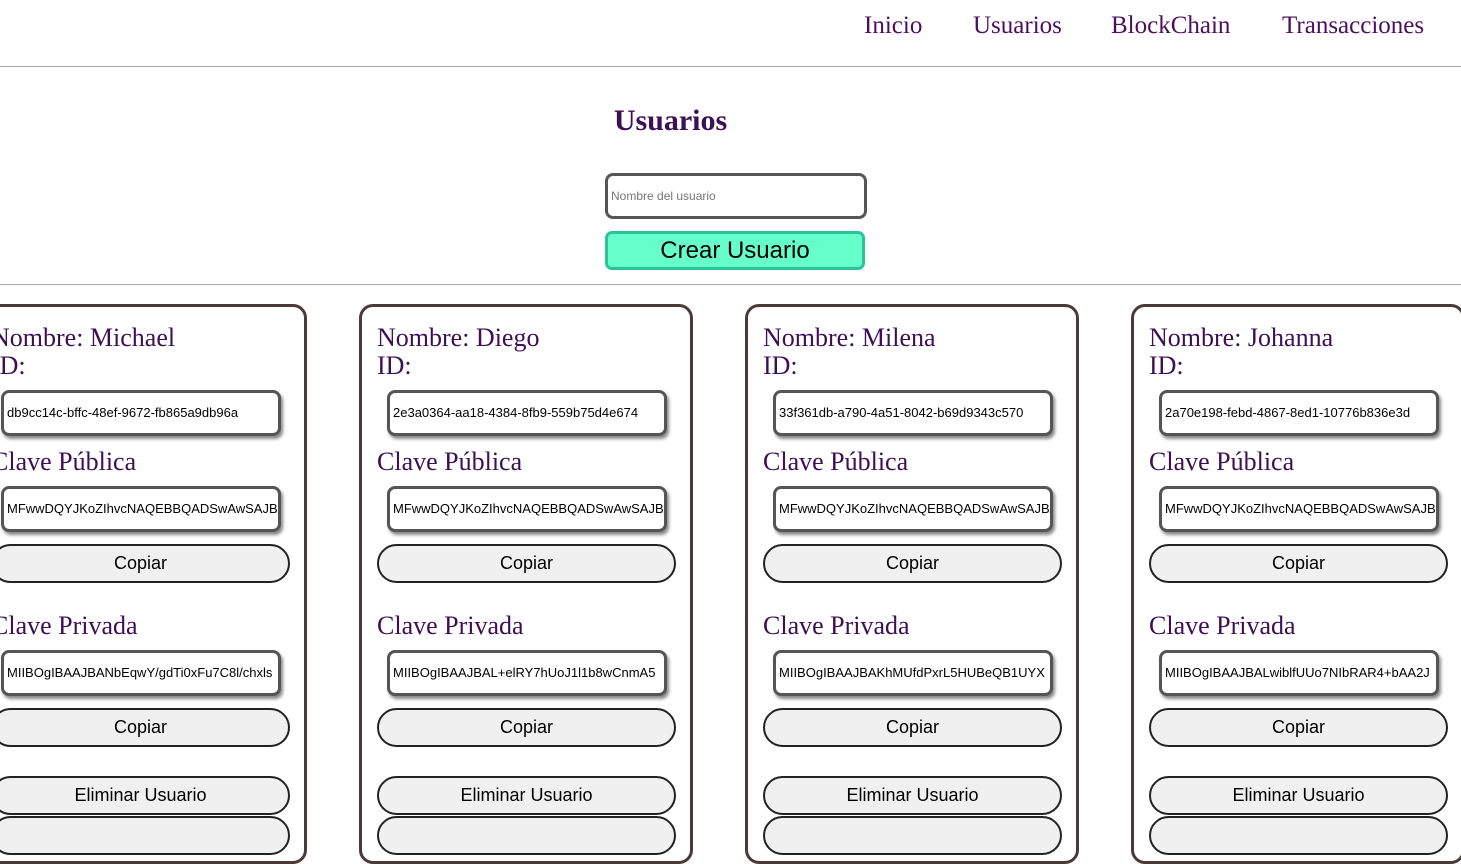 The width and height of the screenshot is (1461, 864). Describe the element at coordinates (527, 673) in the screenshot. I see `private-key-field: MIIBOgIBAAJBAL+elRY7hUoJ1l1b8wCnmA5` at that location.